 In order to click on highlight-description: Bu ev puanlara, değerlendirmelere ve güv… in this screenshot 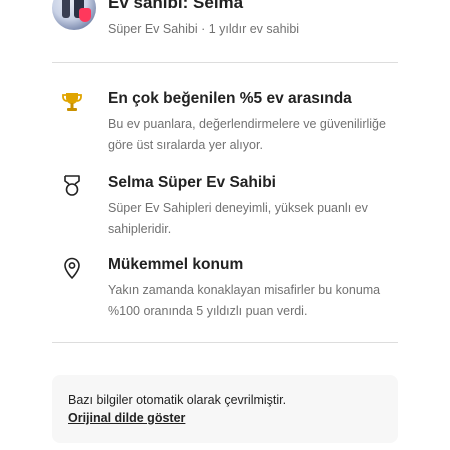, I will do `click(247, 134)`.